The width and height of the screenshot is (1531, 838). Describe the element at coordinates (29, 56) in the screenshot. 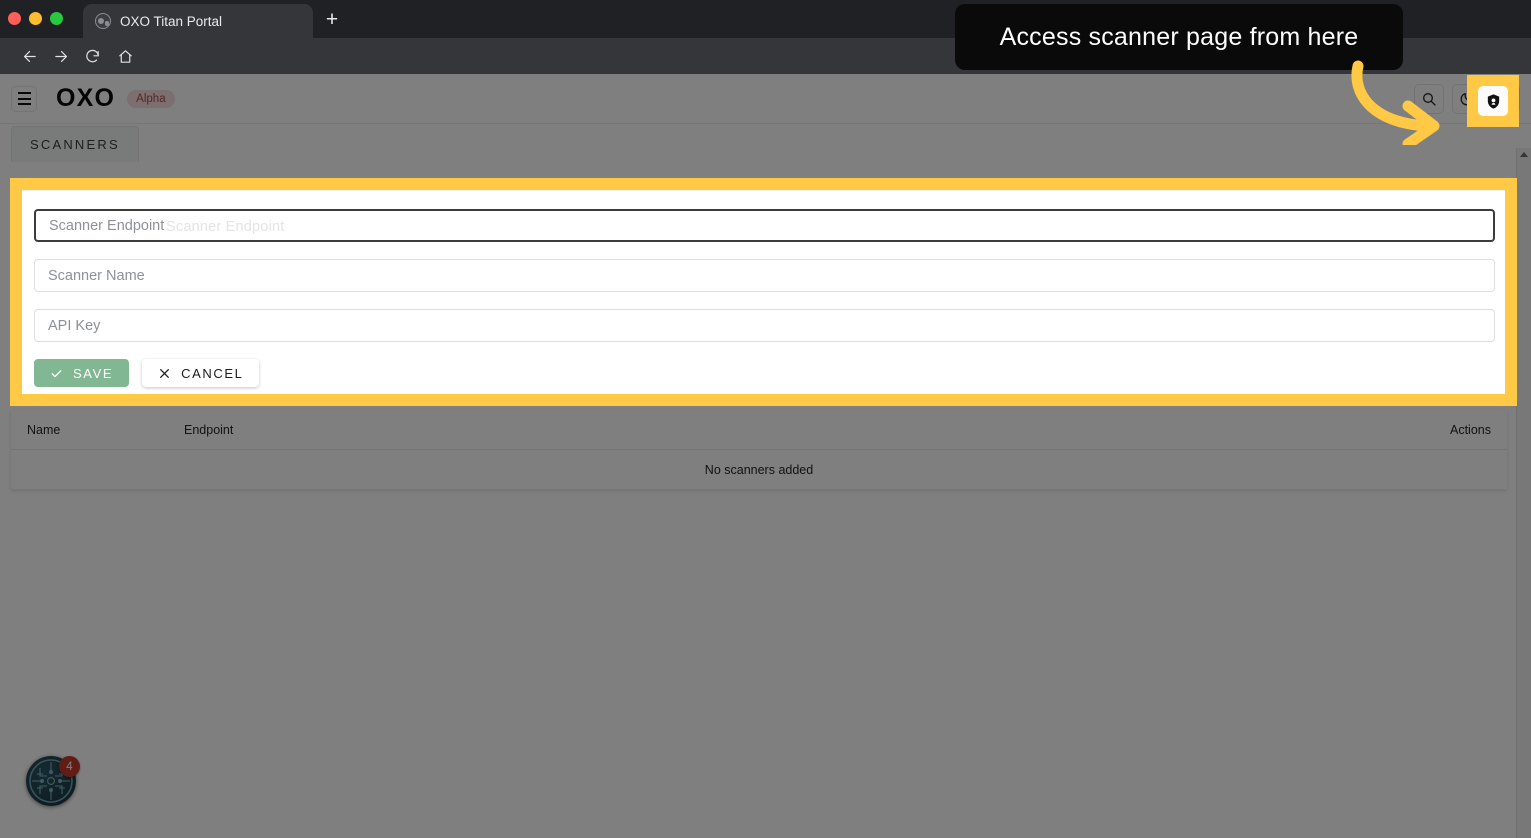

I see `back-icon` at that location.